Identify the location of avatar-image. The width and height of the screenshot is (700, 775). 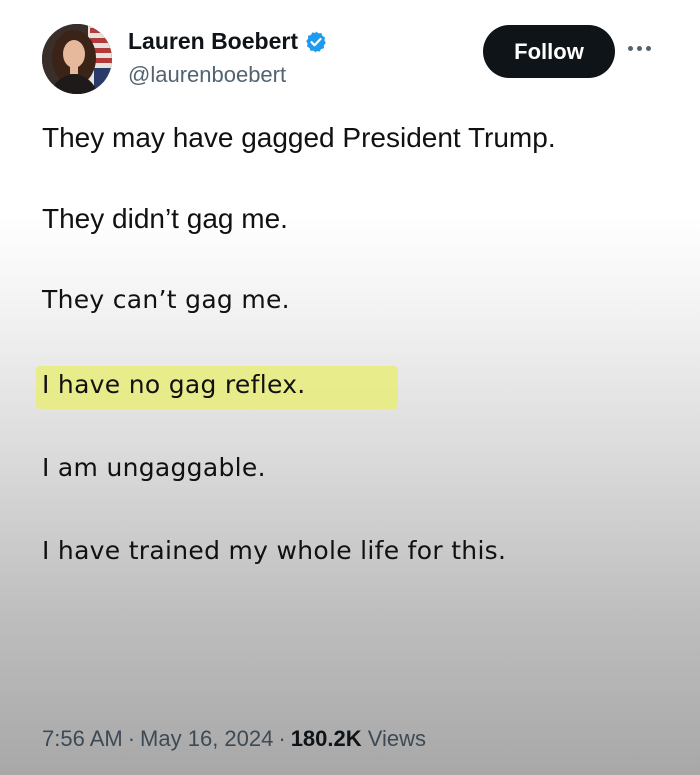
(77, 59).